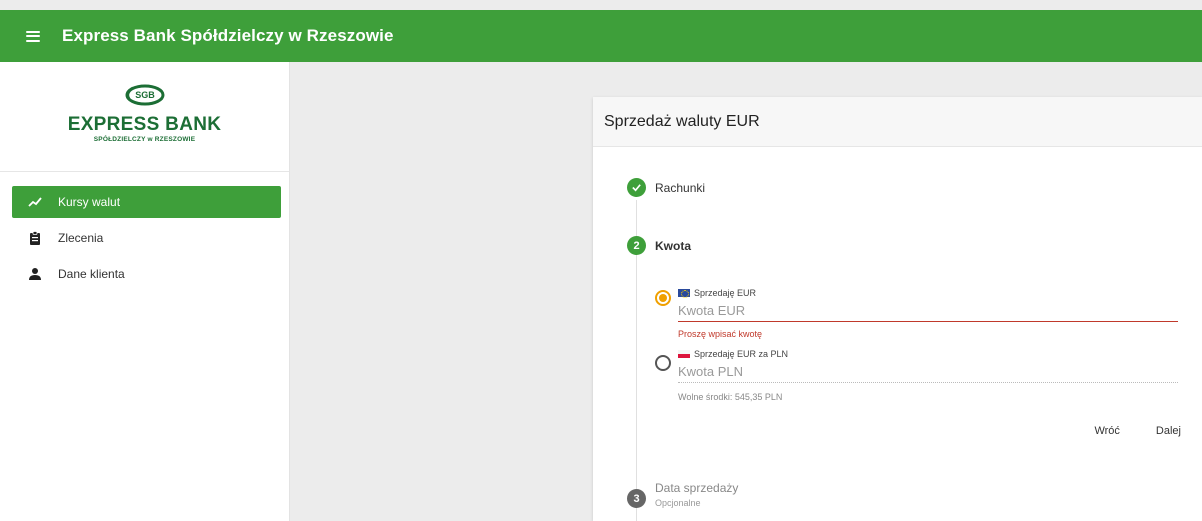 The height and width of the screenshot is (521, 1202). I want to click on card-header: Sprzedaż waluty EUR, so click(897, 122).